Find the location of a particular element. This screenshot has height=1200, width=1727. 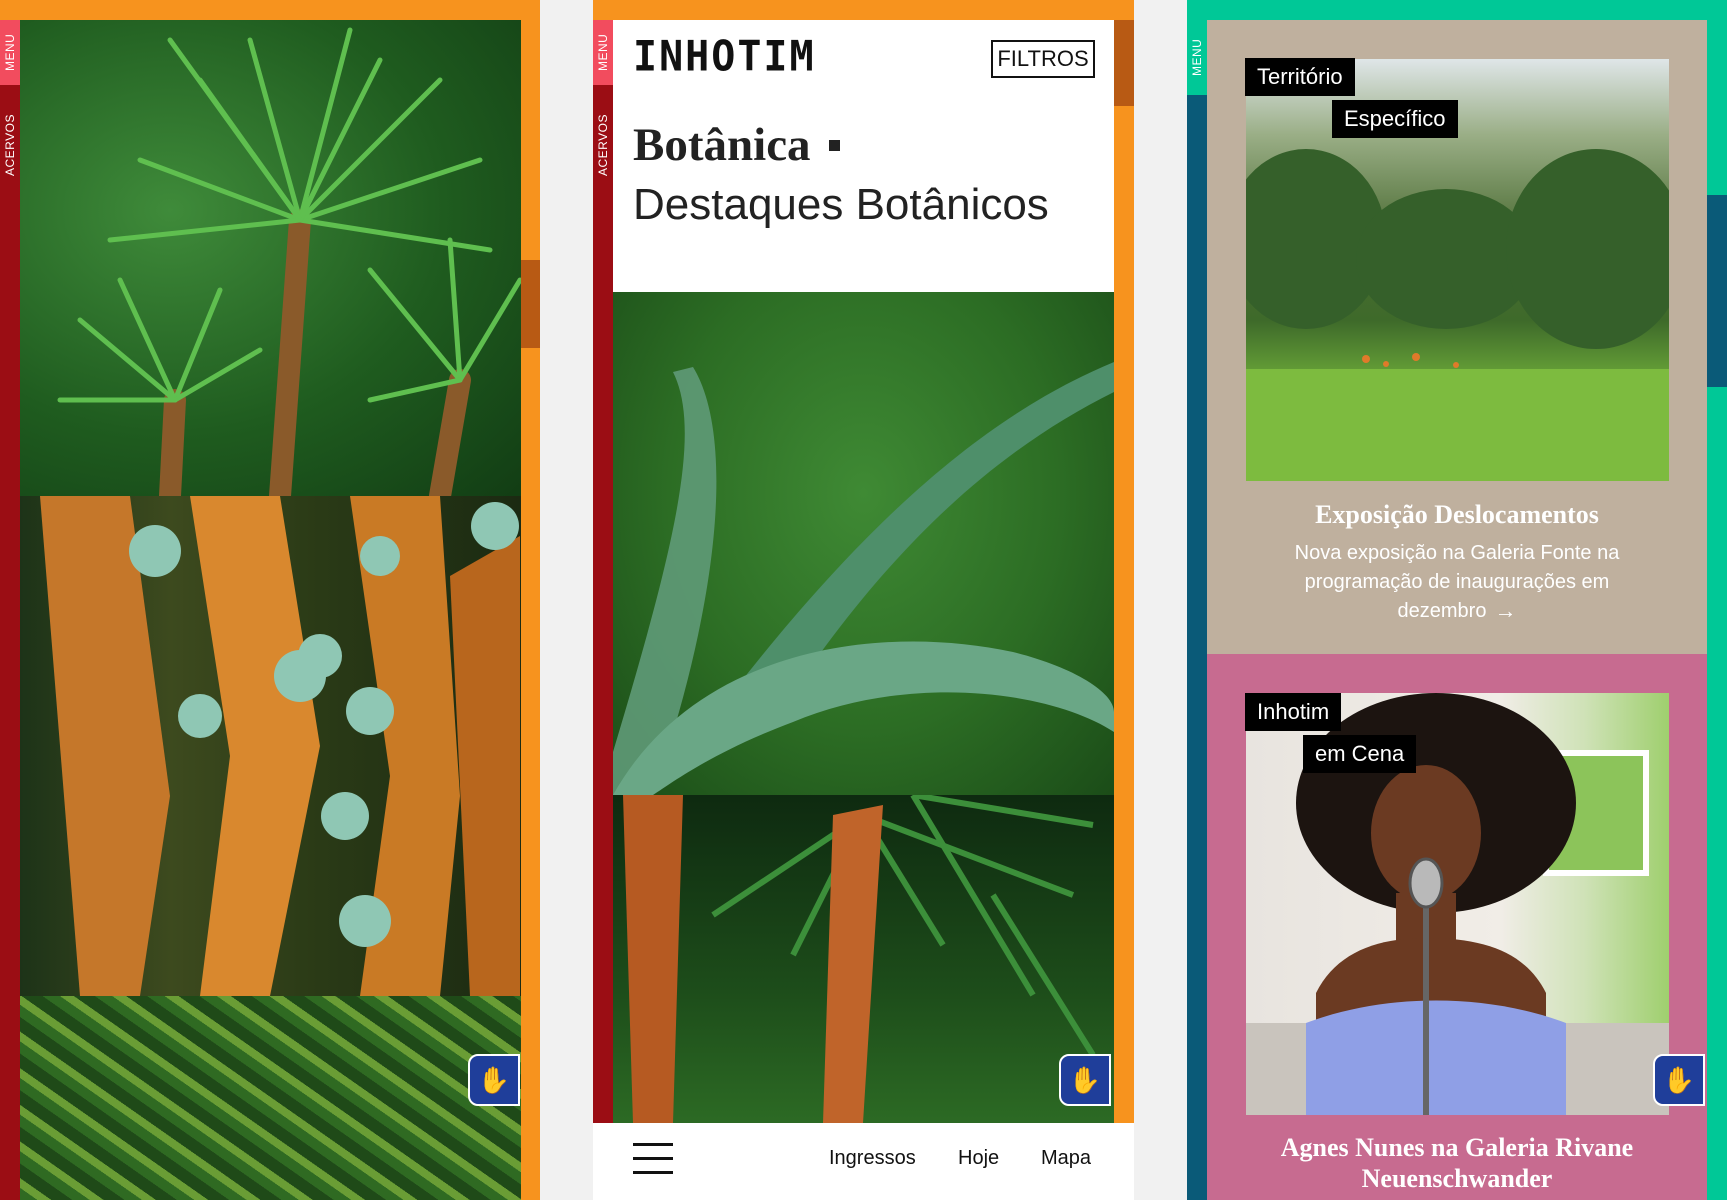

palm-fruits-illustration is located at coordinates (280, 746).